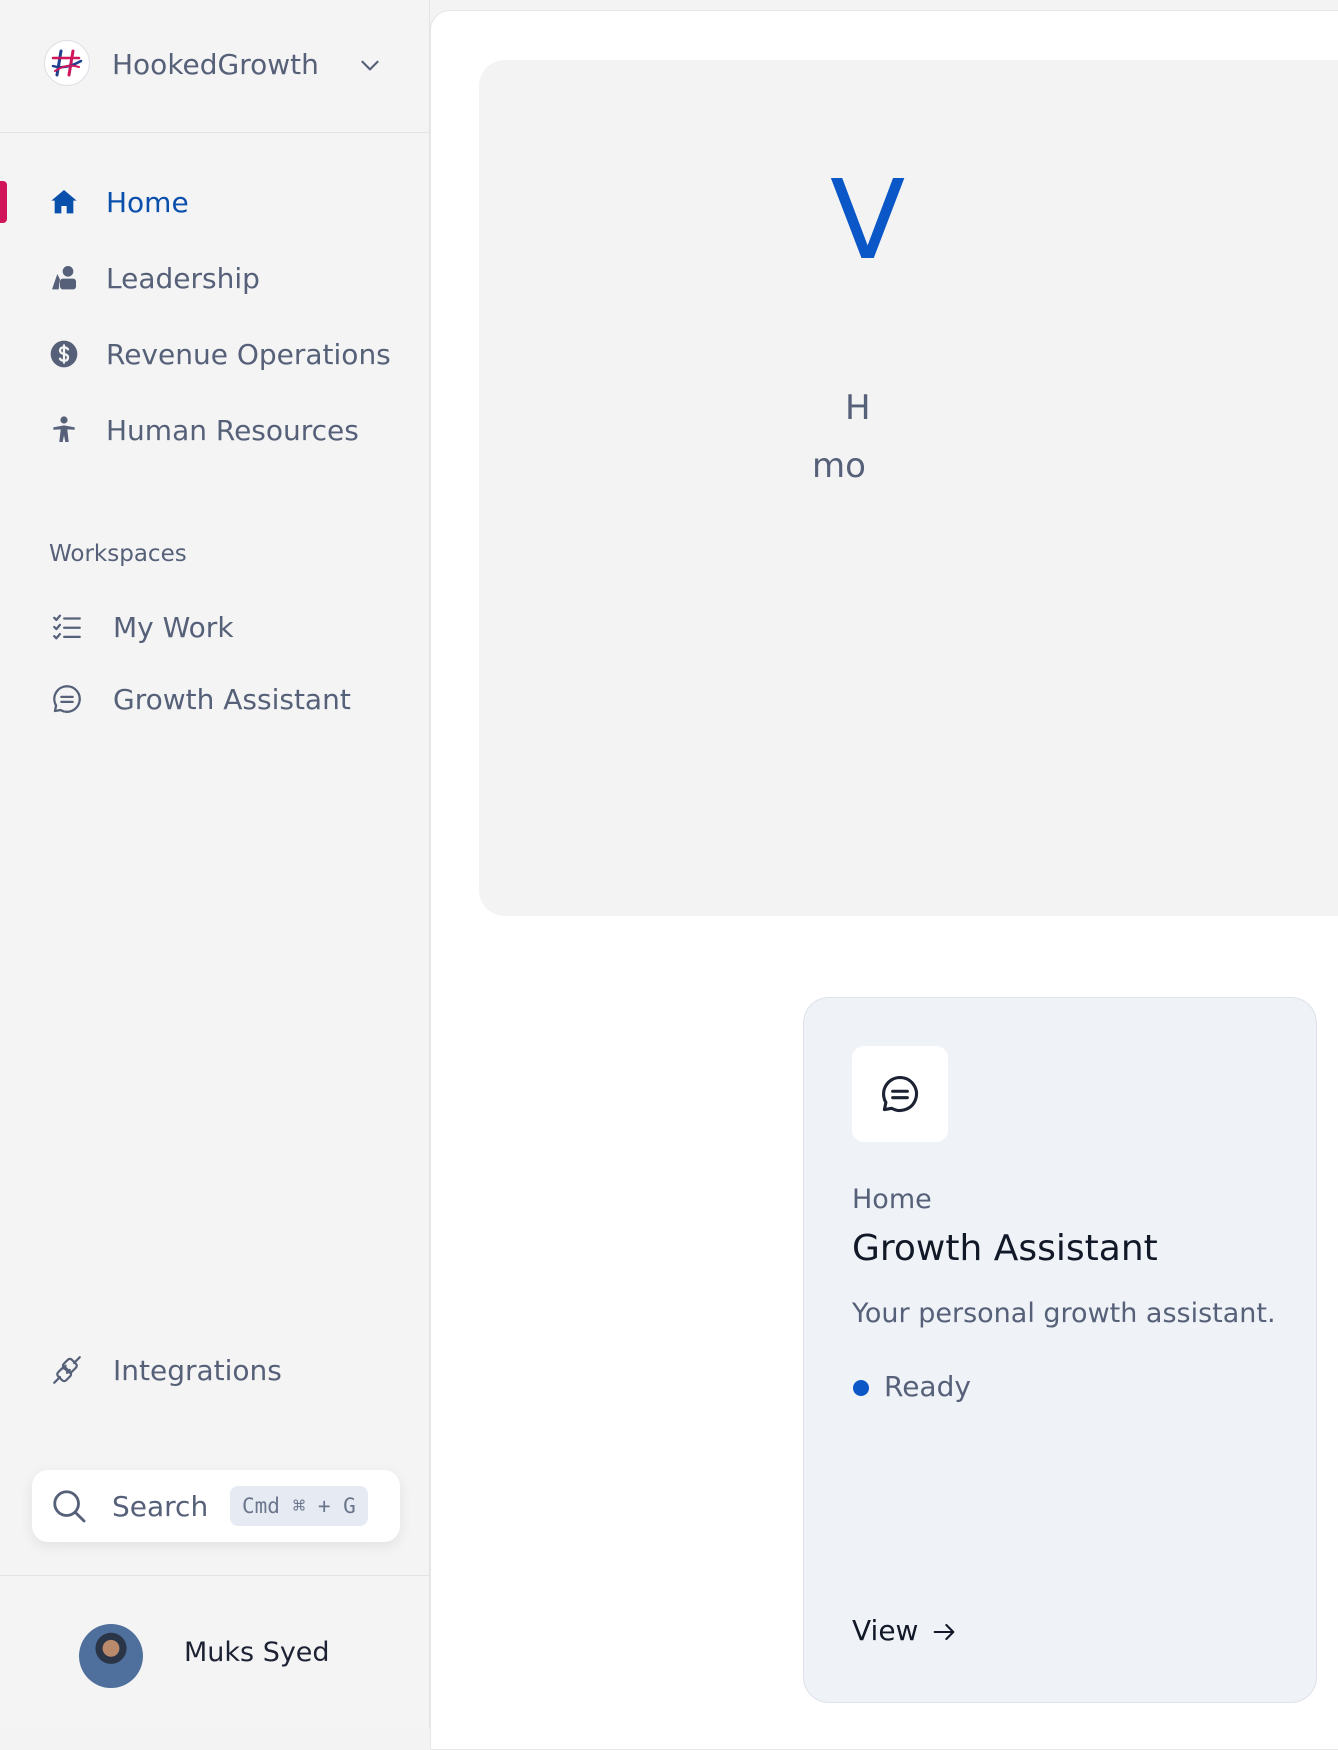 This screenshot has width=1338, height=1750. I want to click on home-icon, so click(64, 202).